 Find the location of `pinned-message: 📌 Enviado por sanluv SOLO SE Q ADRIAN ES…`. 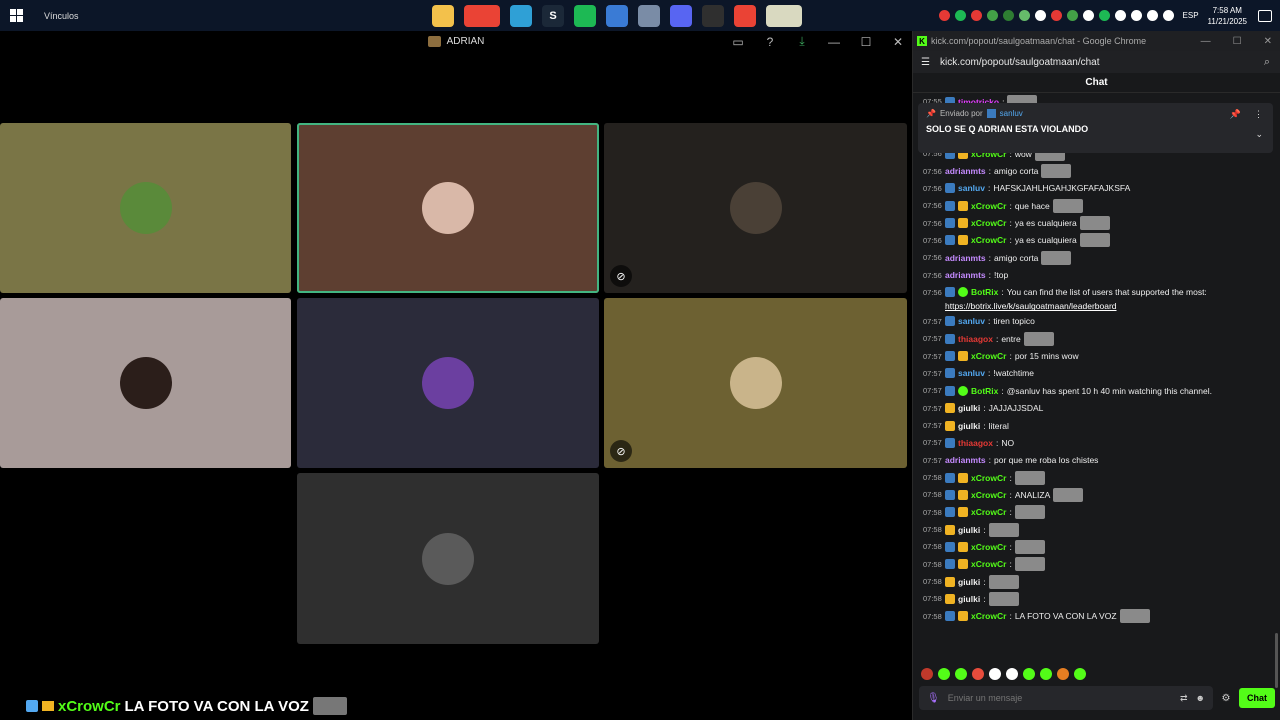

pinned-message: 📌 Enviado por sanluv SOLO SE Q ADRIAN ES… is located at coordinates (1095, 128).